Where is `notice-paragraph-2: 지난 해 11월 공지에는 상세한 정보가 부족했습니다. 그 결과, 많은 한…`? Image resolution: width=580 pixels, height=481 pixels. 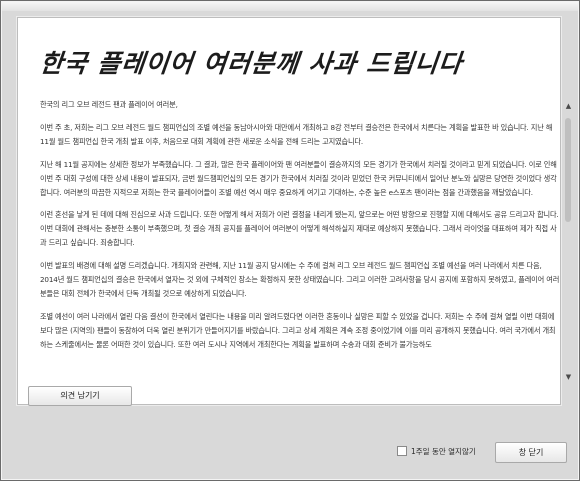 notice-paragraph-2: 지난 해 11월 공지에는 상세한 정보가 부족했습니다. 그 결과, 많은 한… is located at coordinates (298, 178).